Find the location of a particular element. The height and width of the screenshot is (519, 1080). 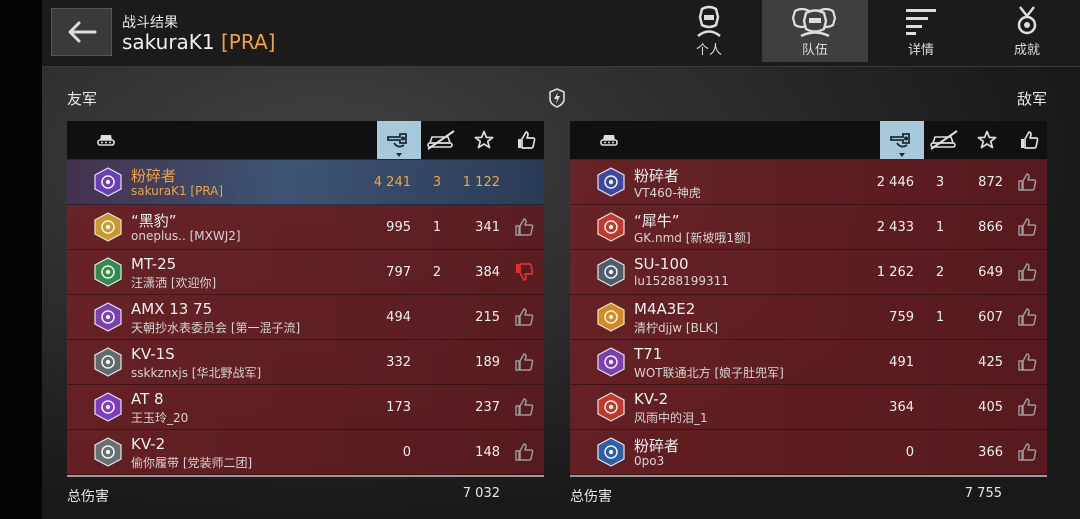

tab-achievements: 成就 is located at coordinates (1027, 31).